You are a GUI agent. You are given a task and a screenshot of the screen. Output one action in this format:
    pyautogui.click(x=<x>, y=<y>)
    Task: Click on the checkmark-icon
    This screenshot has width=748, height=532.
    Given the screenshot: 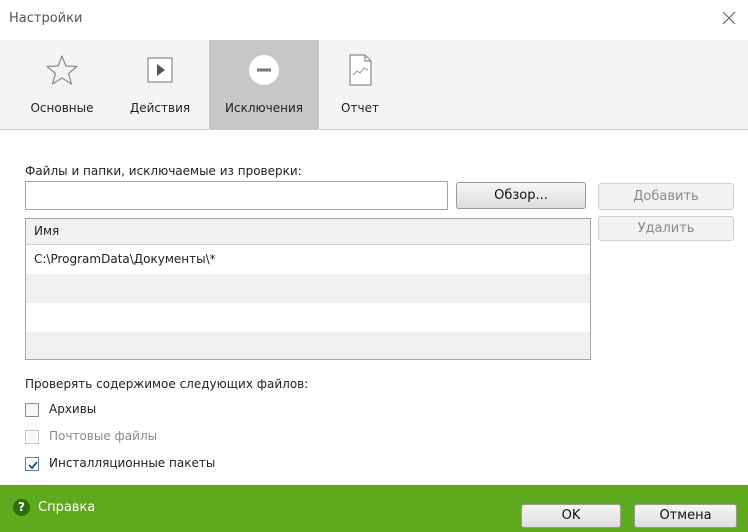 What is the action you would take?
    pyautogui.click(x=33, y=465)
    